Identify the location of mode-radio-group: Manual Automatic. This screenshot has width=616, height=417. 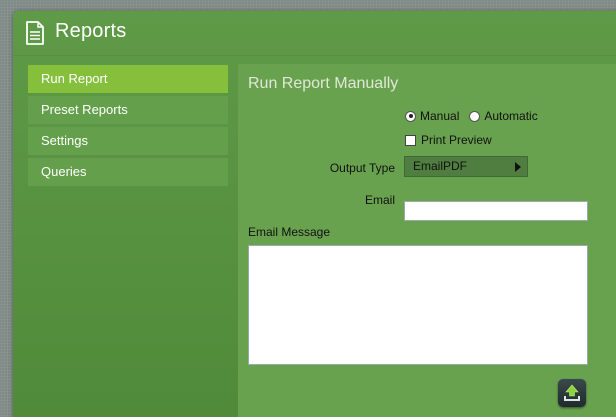
(476, 116).